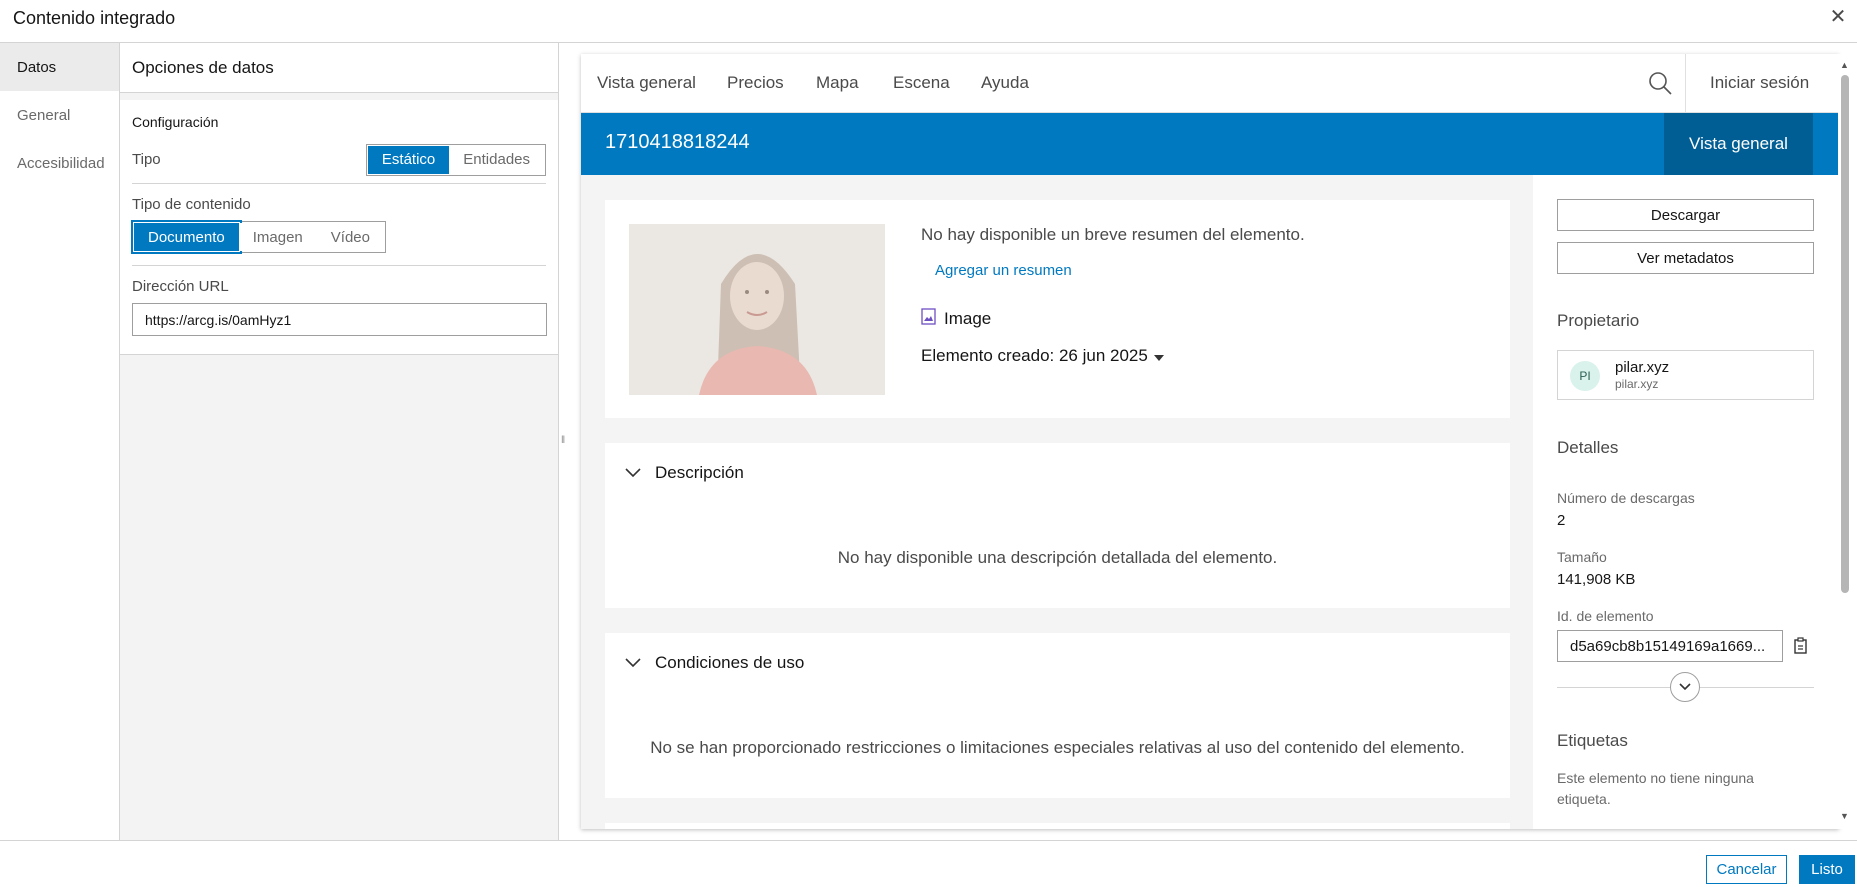  Describe the element at coordinates (837, 83) in the screenshot. I see `preview-nav-map: Mapa` at that location.